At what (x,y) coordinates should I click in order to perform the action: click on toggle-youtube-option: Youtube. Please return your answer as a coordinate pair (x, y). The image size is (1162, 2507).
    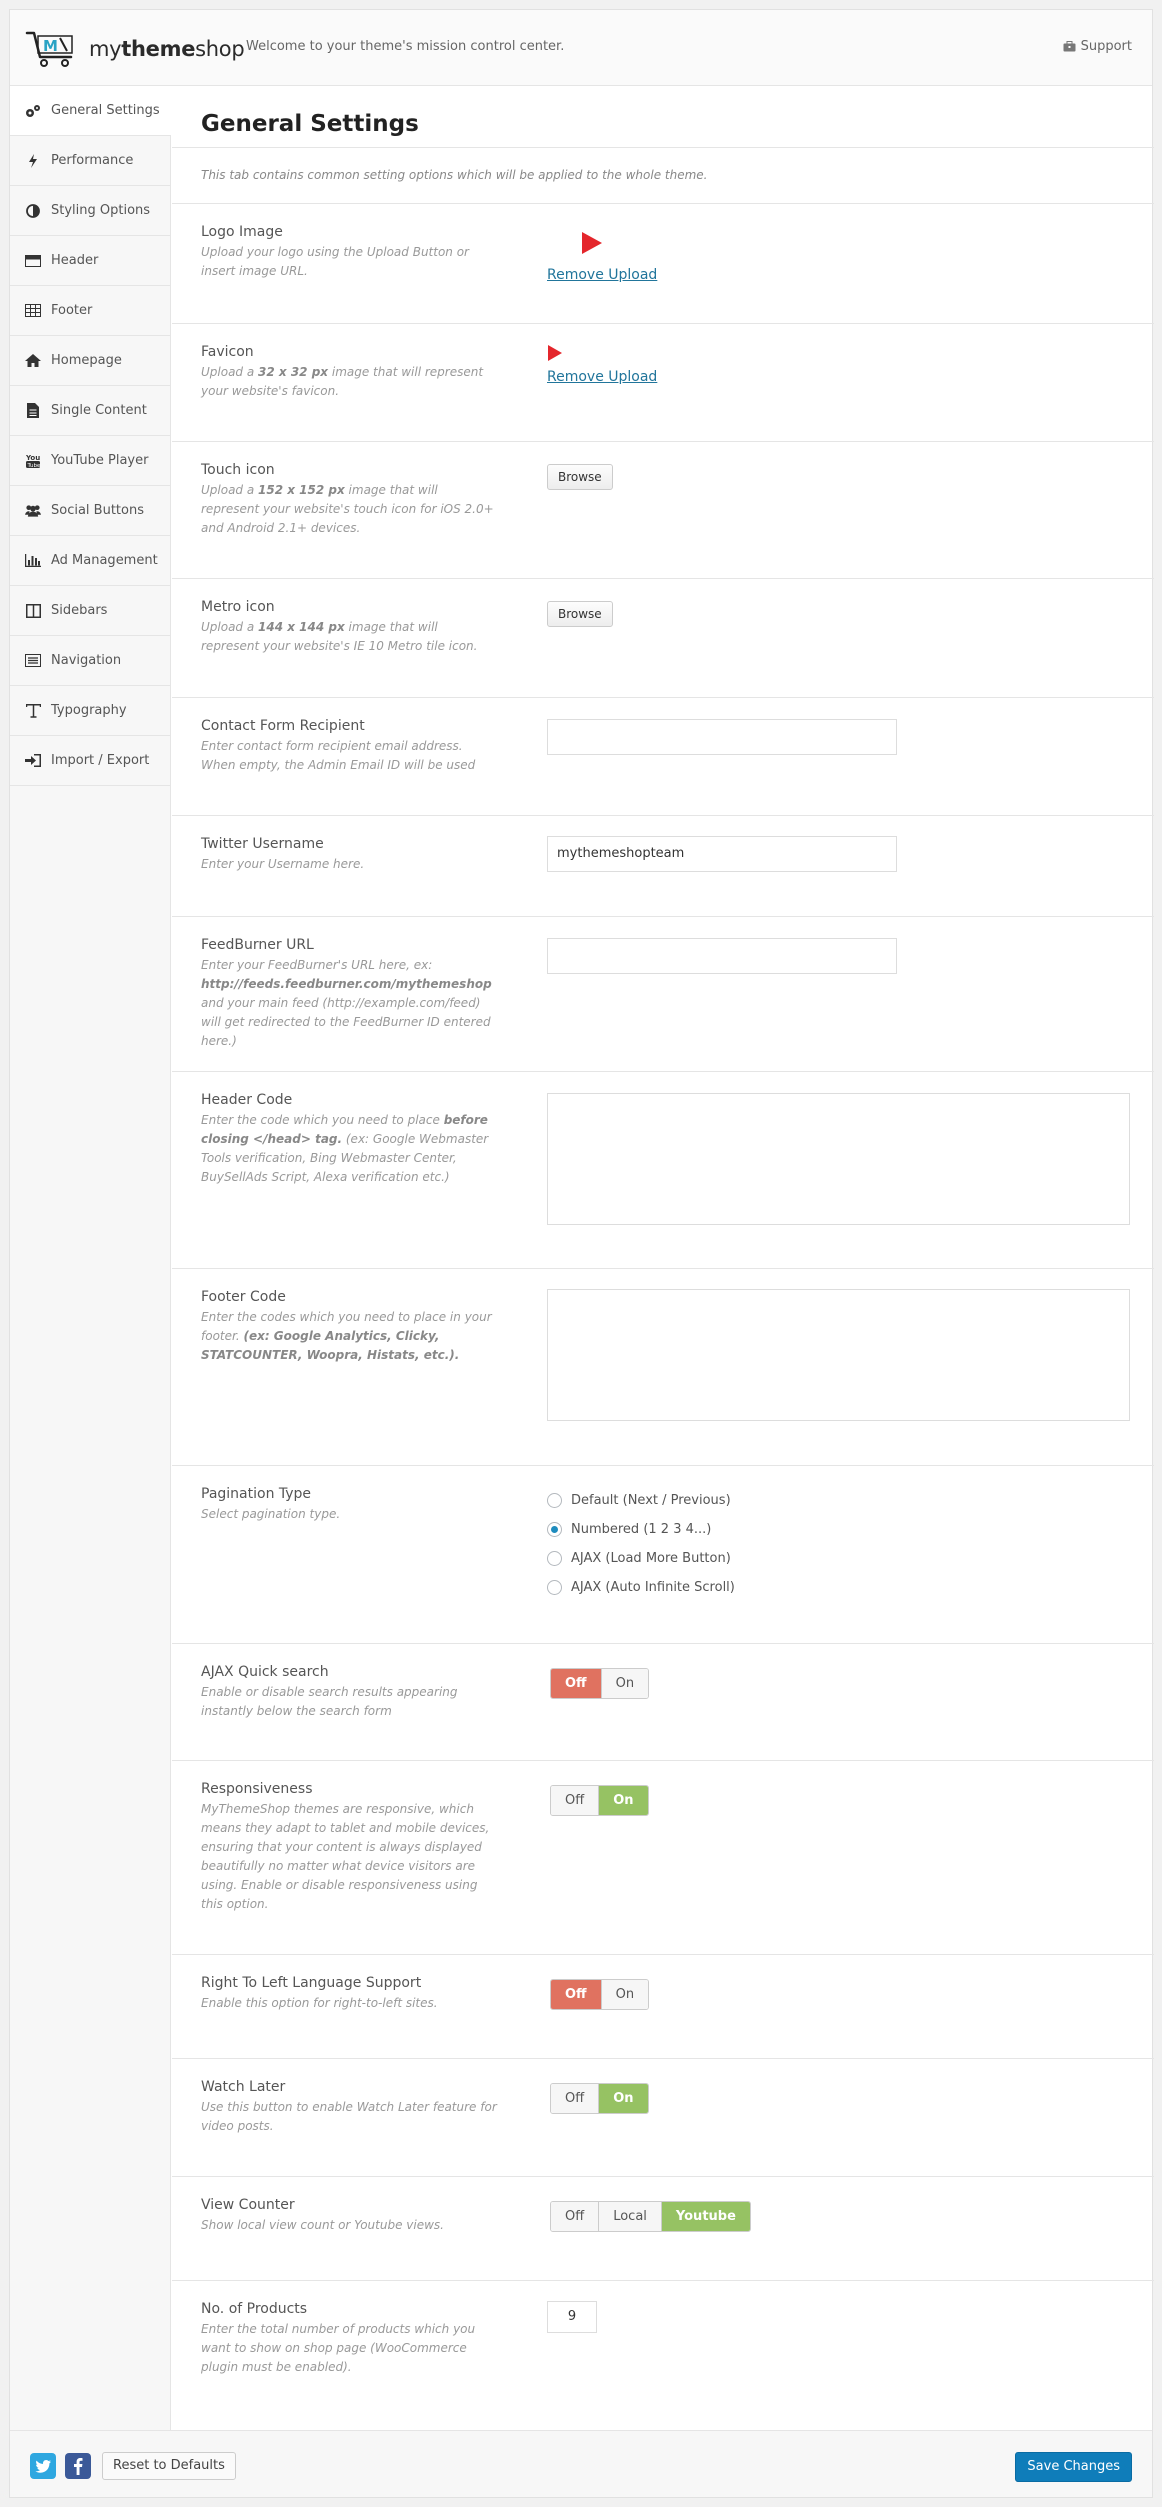
    Looking at the image, I should click on (705, 2216).